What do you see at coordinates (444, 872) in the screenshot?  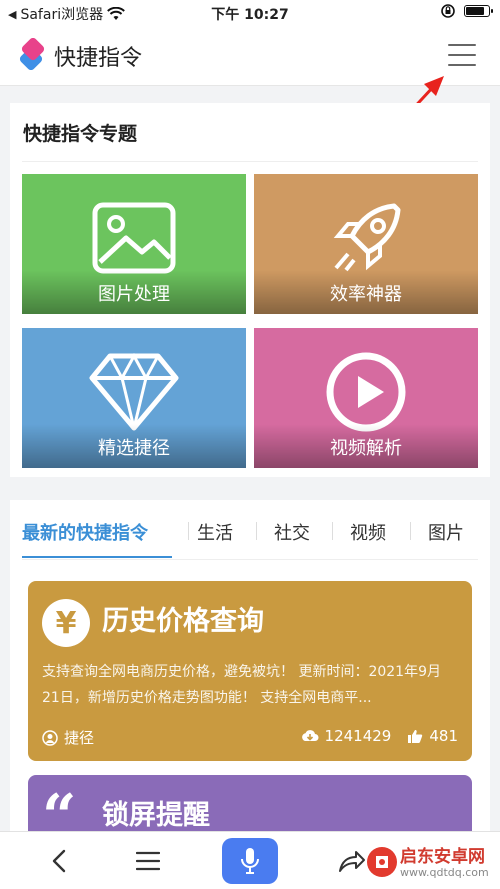 I see `watermark-url: www.qdtdq.com` at bounding box center [444, 872].